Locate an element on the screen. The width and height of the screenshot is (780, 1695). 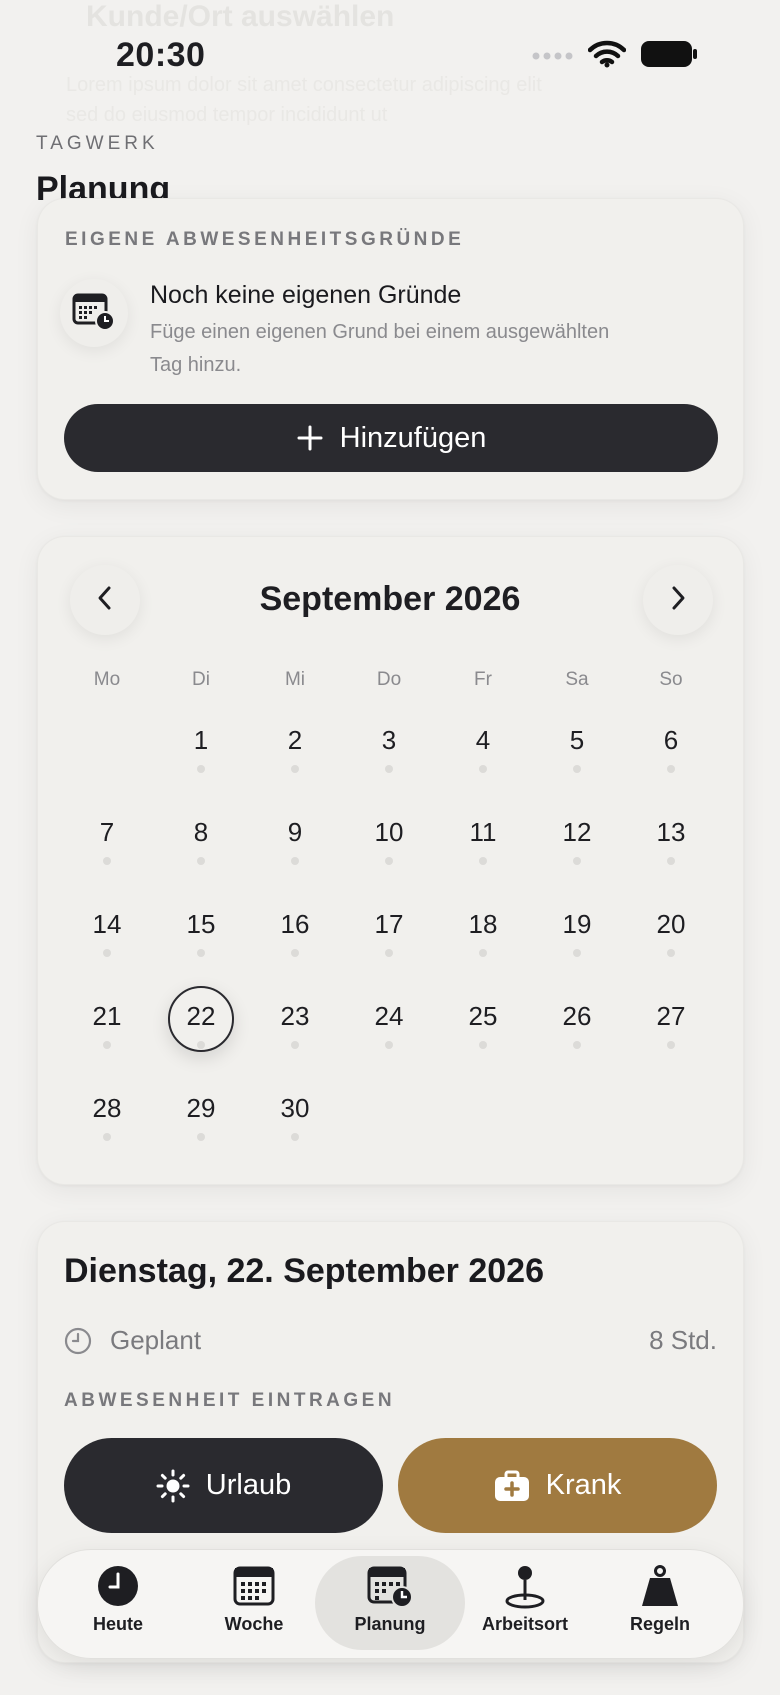
vacation-label: Urlaub is located at coordinates (248, 1485).